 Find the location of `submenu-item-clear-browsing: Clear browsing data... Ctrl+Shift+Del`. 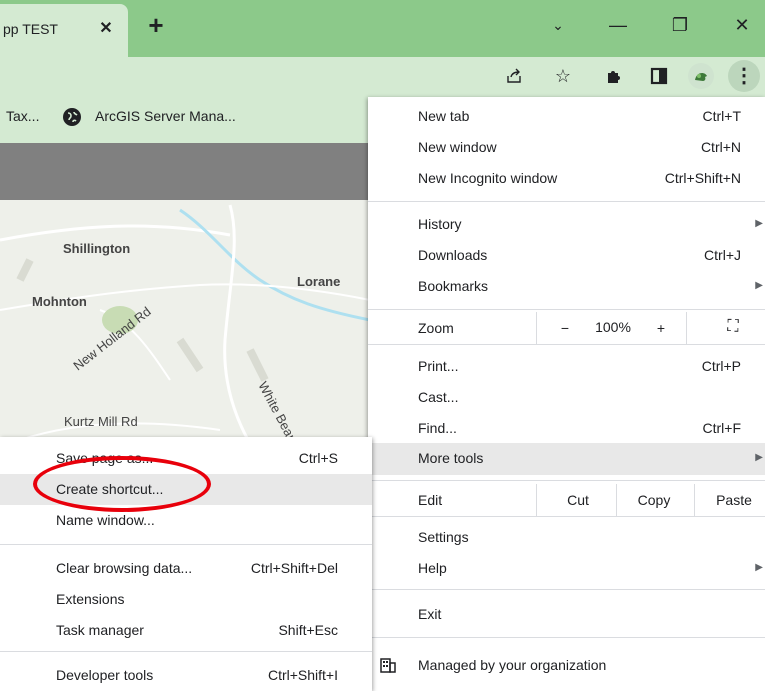

submenu-item-clear-browsing: Clear browsing data... Ctrl+Shift+Del is located at coordinates (186, 568).